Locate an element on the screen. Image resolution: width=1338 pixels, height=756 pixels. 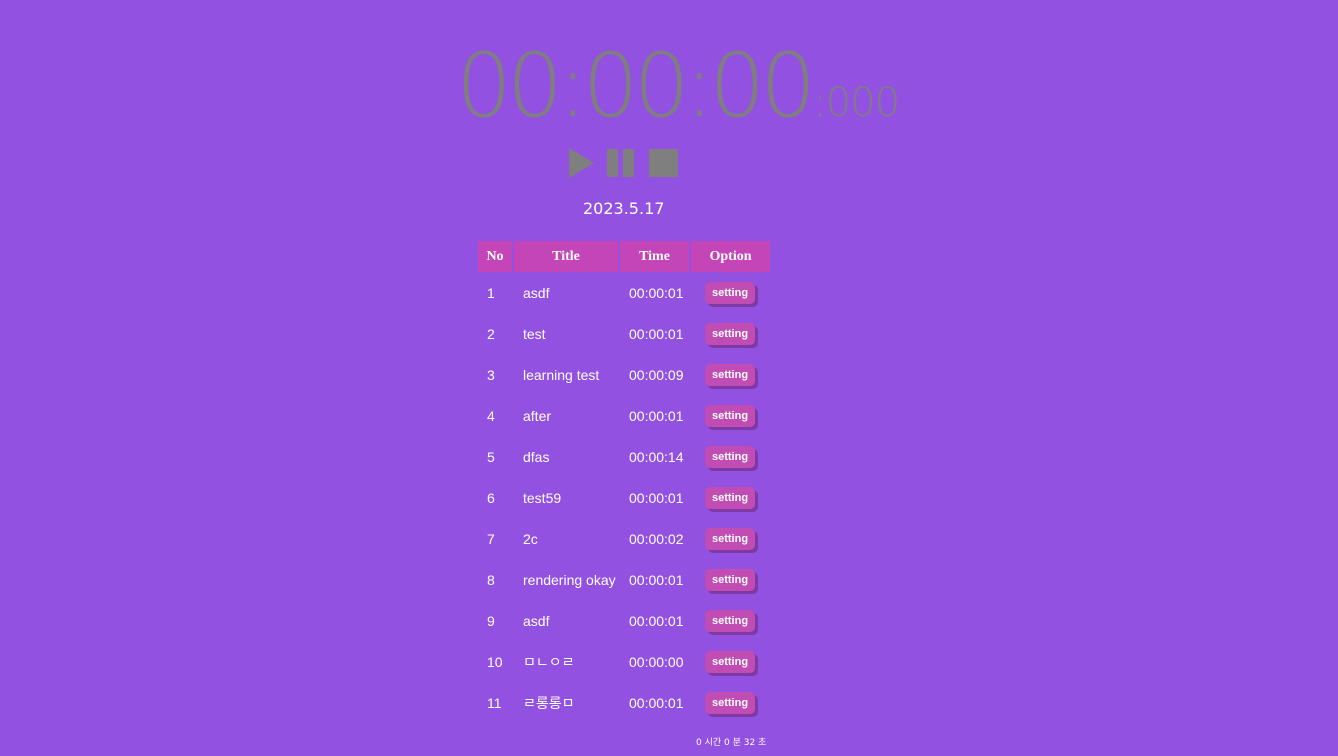
row-time: 00:00:00 is located at coordinates (656, 661).